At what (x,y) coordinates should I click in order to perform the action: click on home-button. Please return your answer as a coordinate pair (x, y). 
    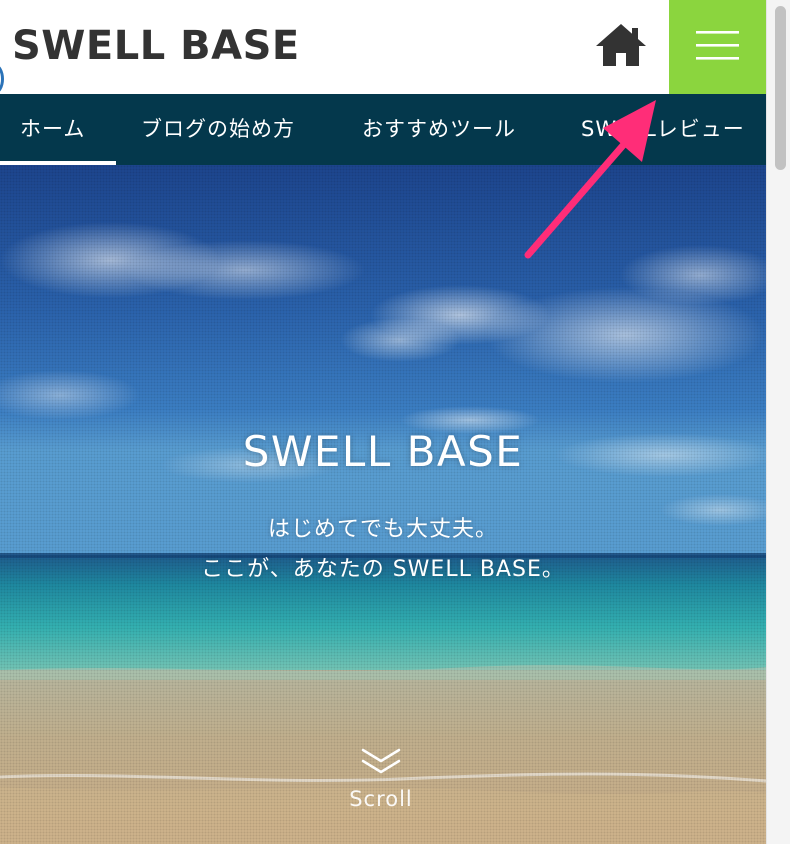
    Looking at the image, I should click on (621, 45).